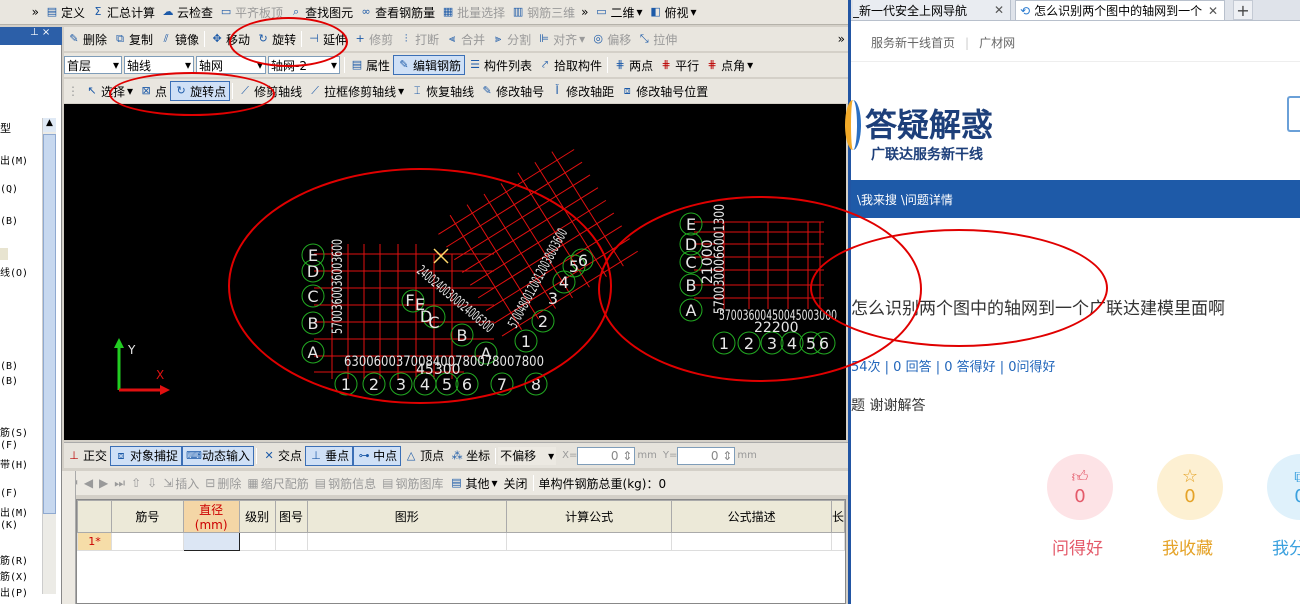  What do you see at coordinates (153, 91) in the screenshot?
I see `point-button: ⊠ 点` at bounding box center [153, 91].